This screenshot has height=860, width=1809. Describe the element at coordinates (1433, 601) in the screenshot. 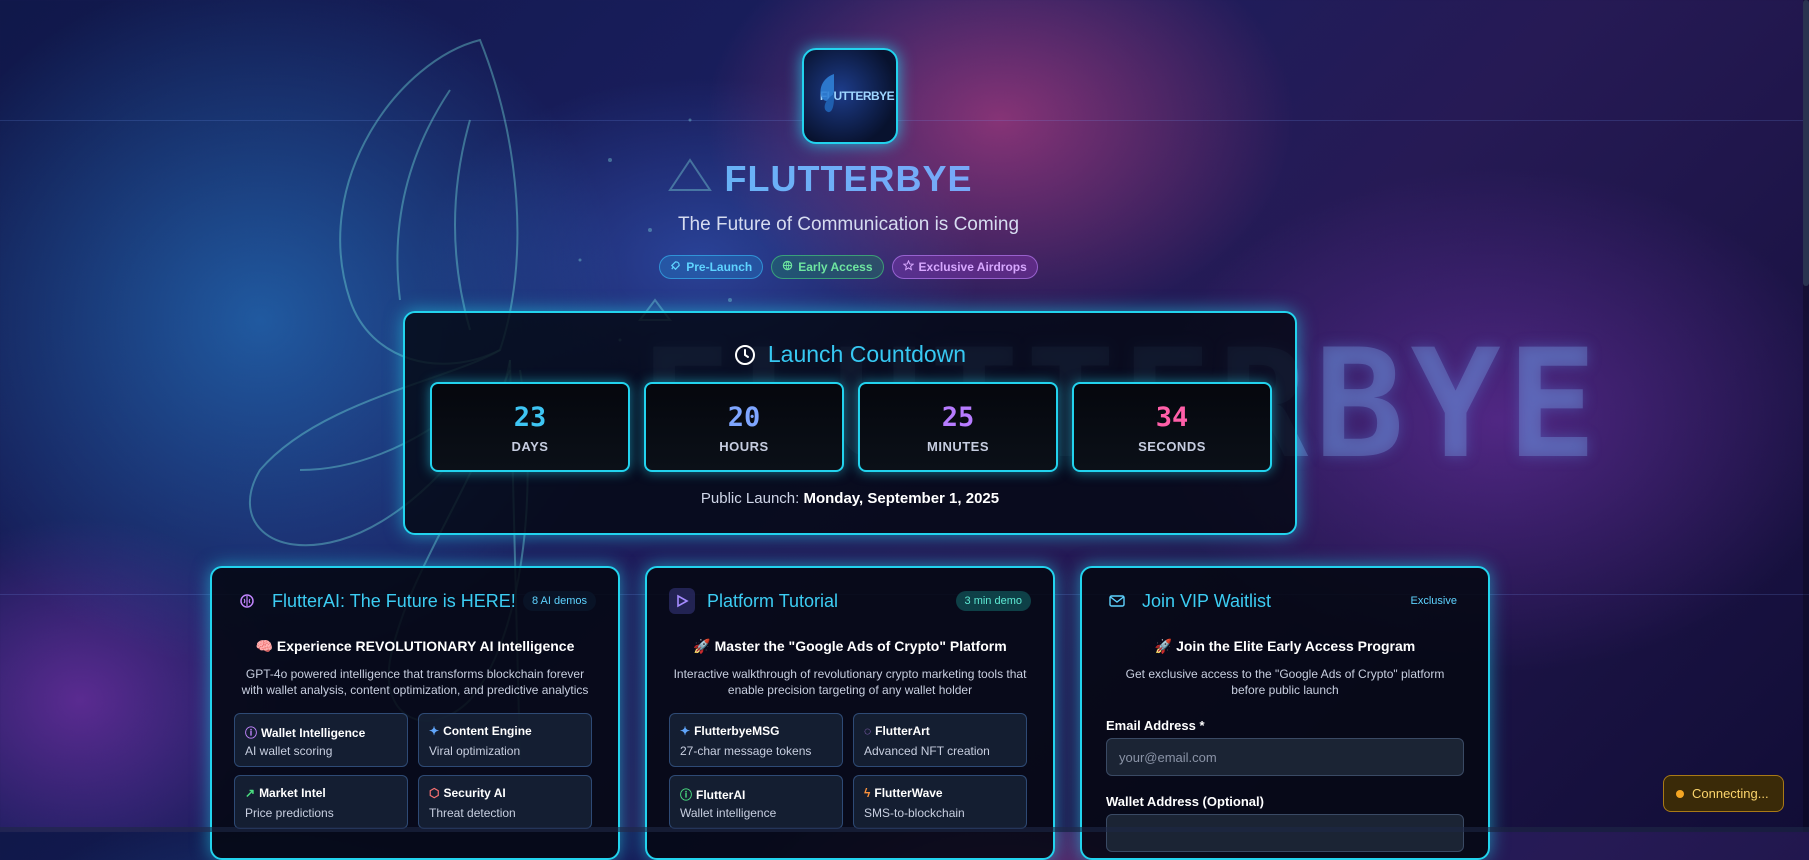

I see `exclusive-pill: Exclusive` at that location.